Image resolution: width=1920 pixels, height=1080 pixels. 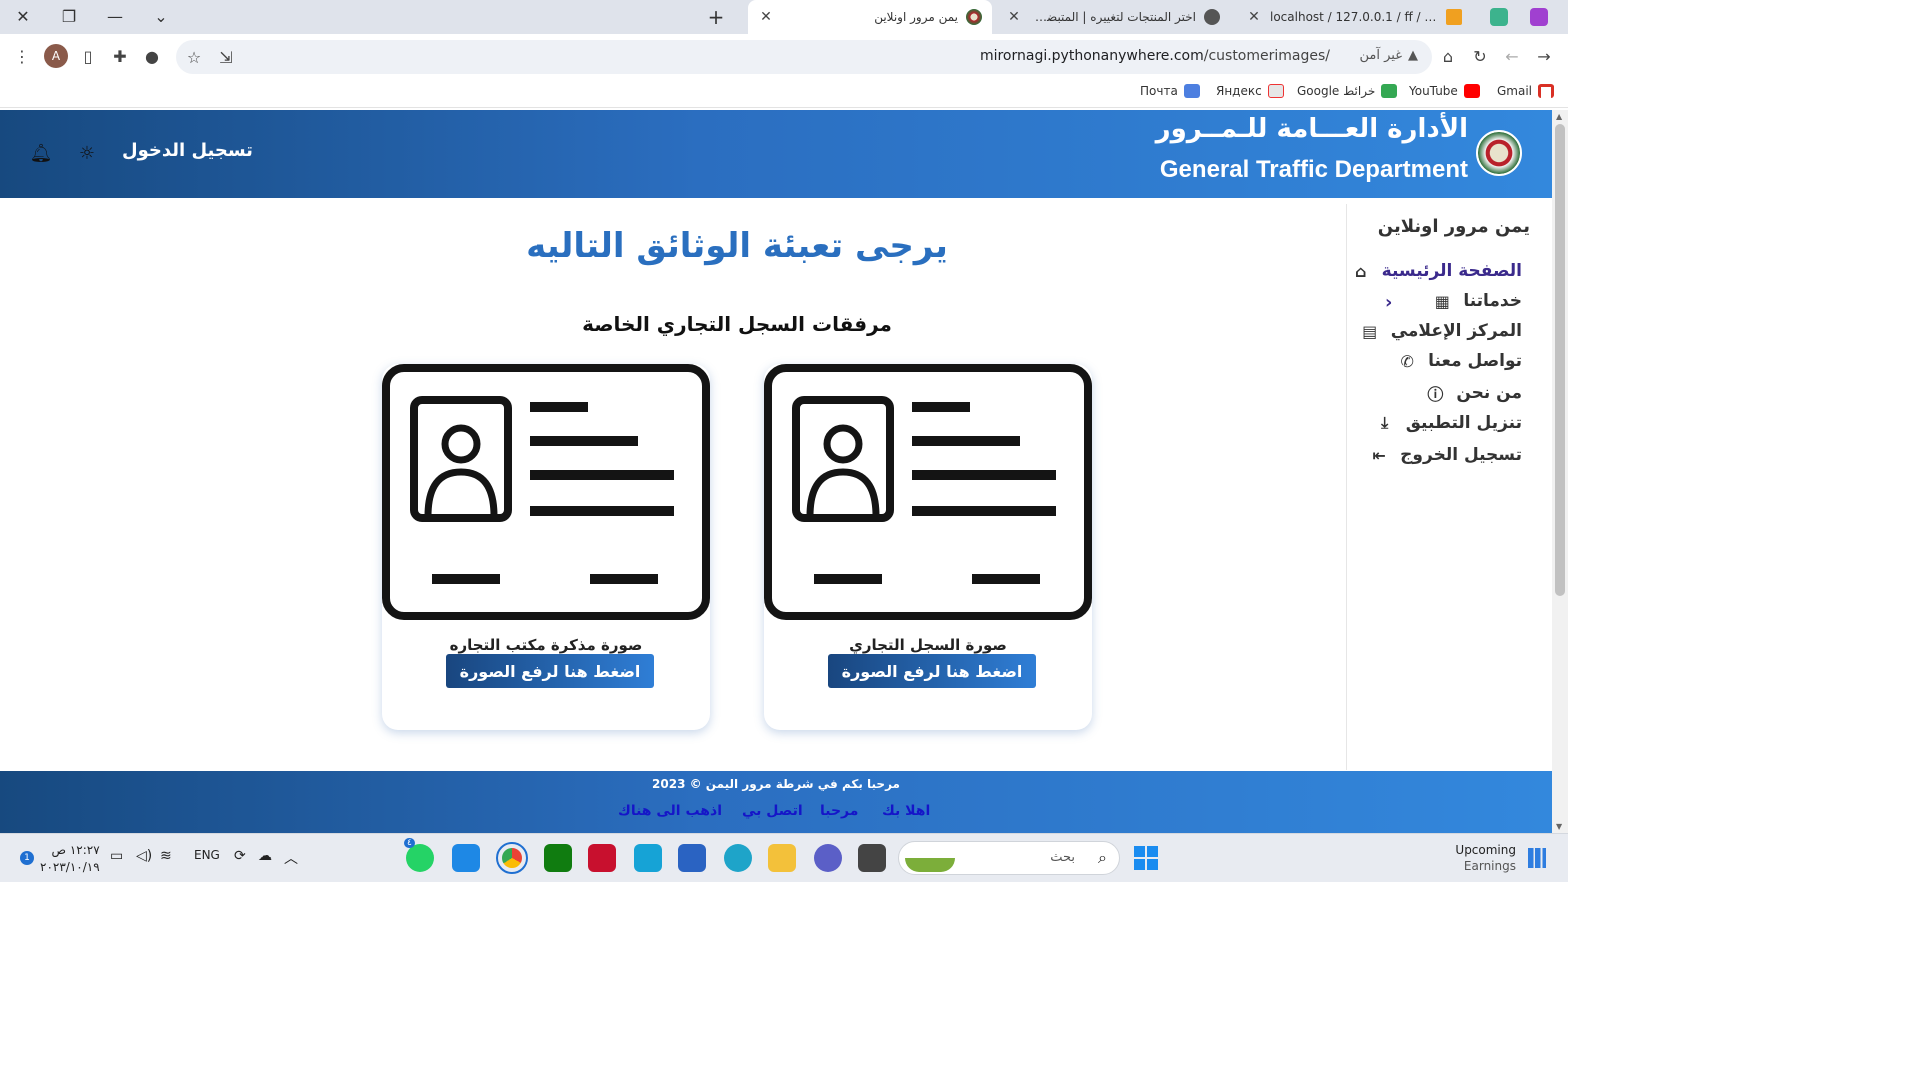 What do you see at coordinates (1560, 360) in the screenshot?
I see `scrollbar-thumb` at bounding box center [1560, 360].